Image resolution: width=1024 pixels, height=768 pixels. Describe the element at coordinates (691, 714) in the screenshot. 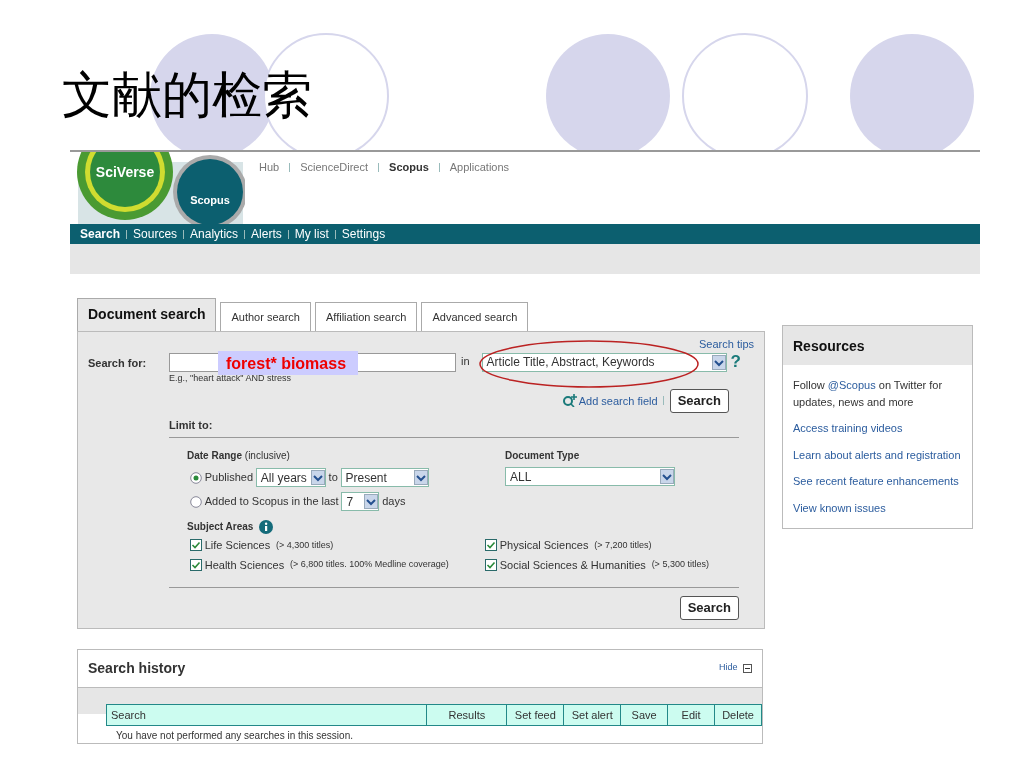

I see `column-header: Edit` at that location.